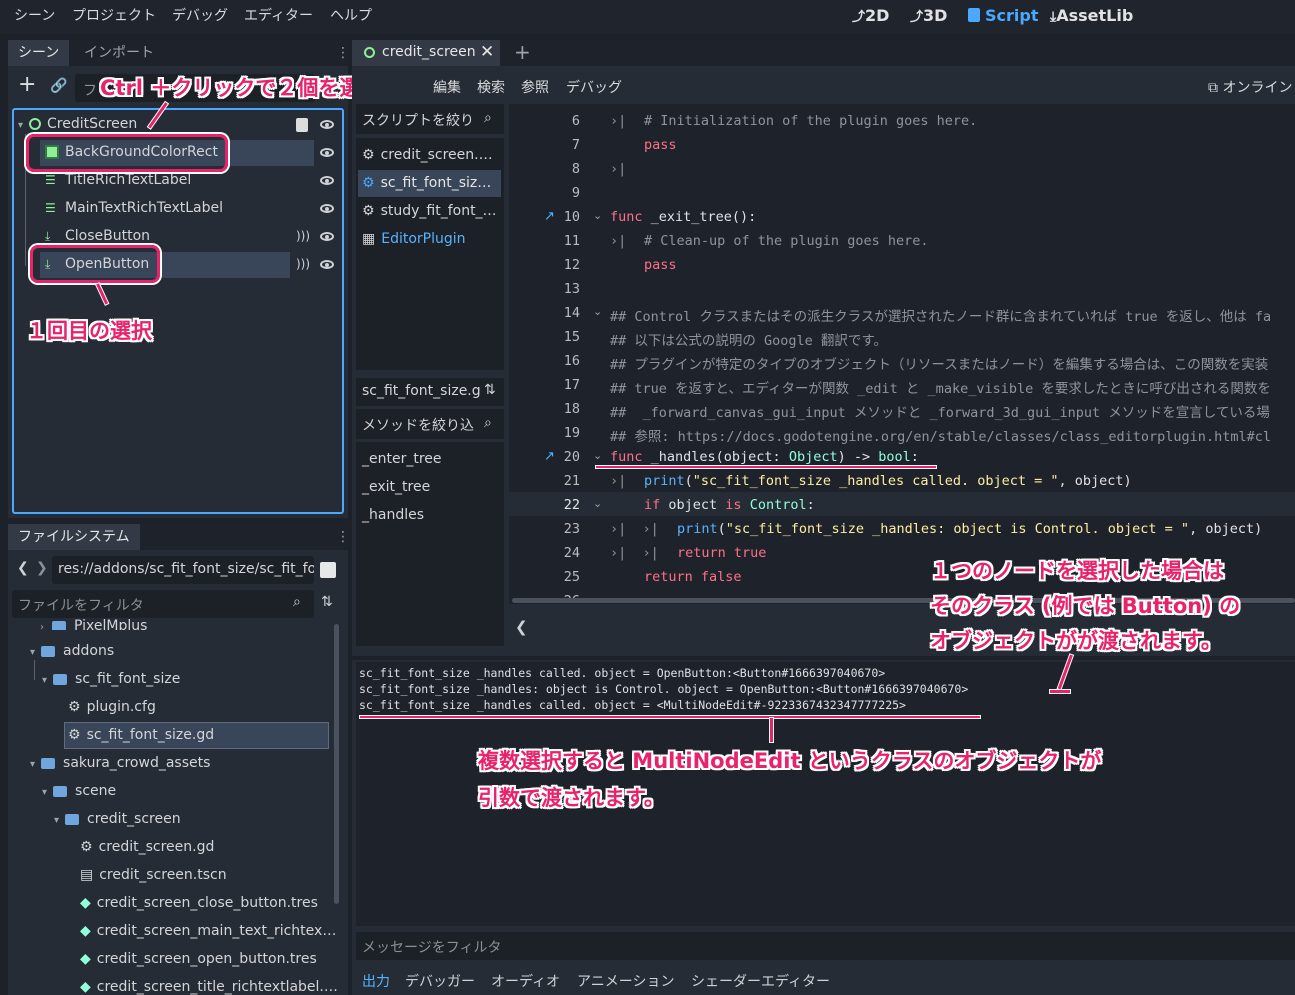 Image resolution: width=1295 pixels, height=995 pixels. I want to click on line-number: 15, so click(571, 337).